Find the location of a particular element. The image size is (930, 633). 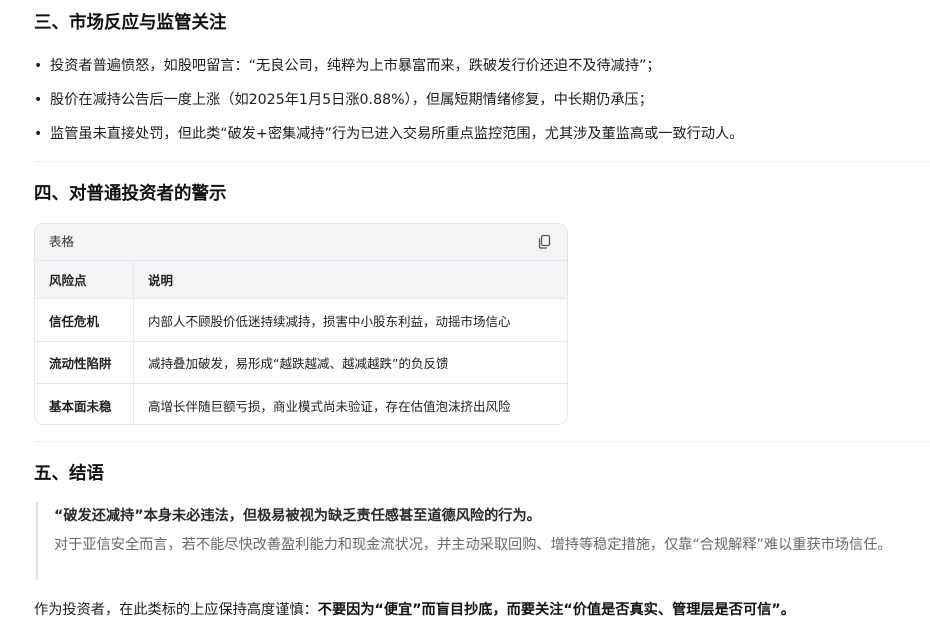

table-row: 基本面未稳 高增长伴随巨额亏损，商业模式尚未验证，存在估值泡沫挤出风险 is located at coordinates (301, 403).